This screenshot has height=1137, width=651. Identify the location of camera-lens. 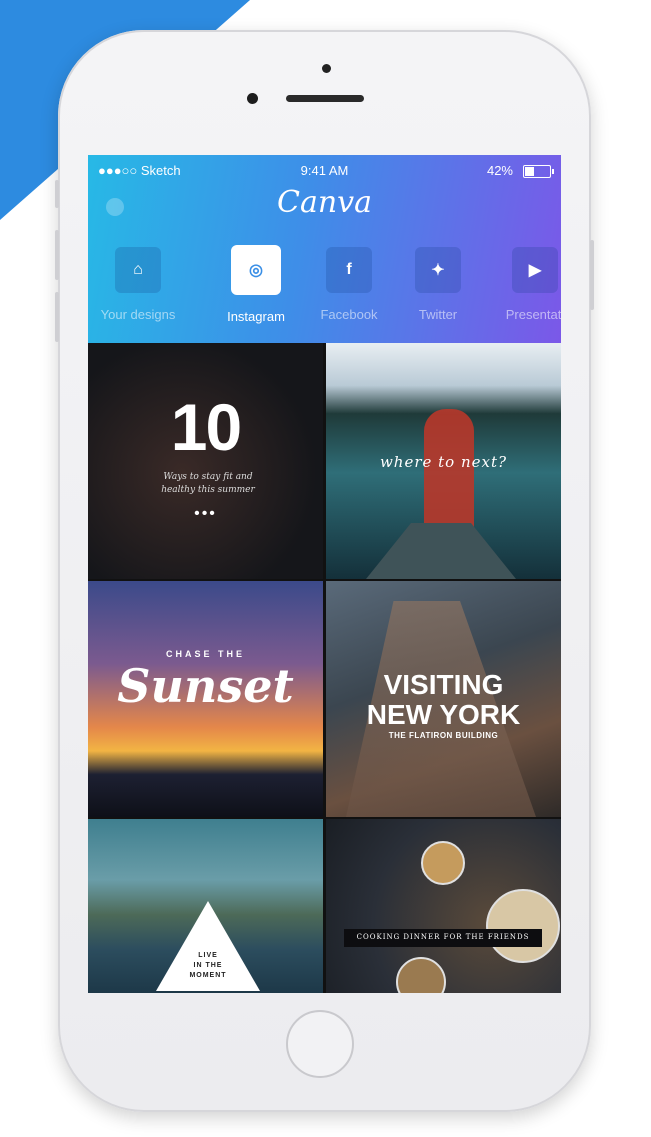
(326, 68).